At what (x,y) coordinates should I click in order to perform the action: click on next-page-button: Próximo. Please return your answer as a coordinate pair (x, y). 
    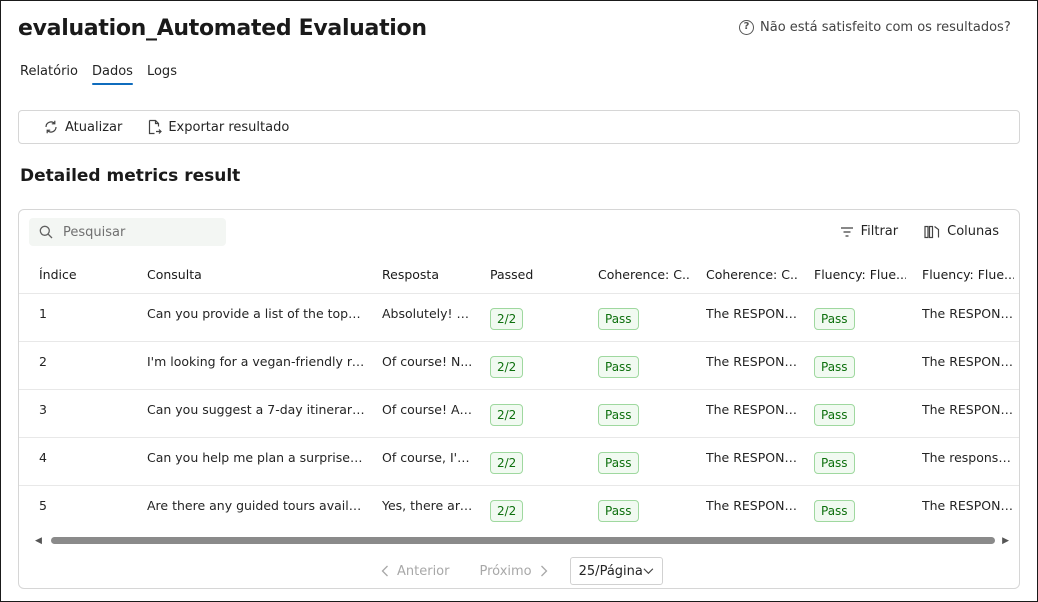
    Looking at the image, I should click on (513, 571).